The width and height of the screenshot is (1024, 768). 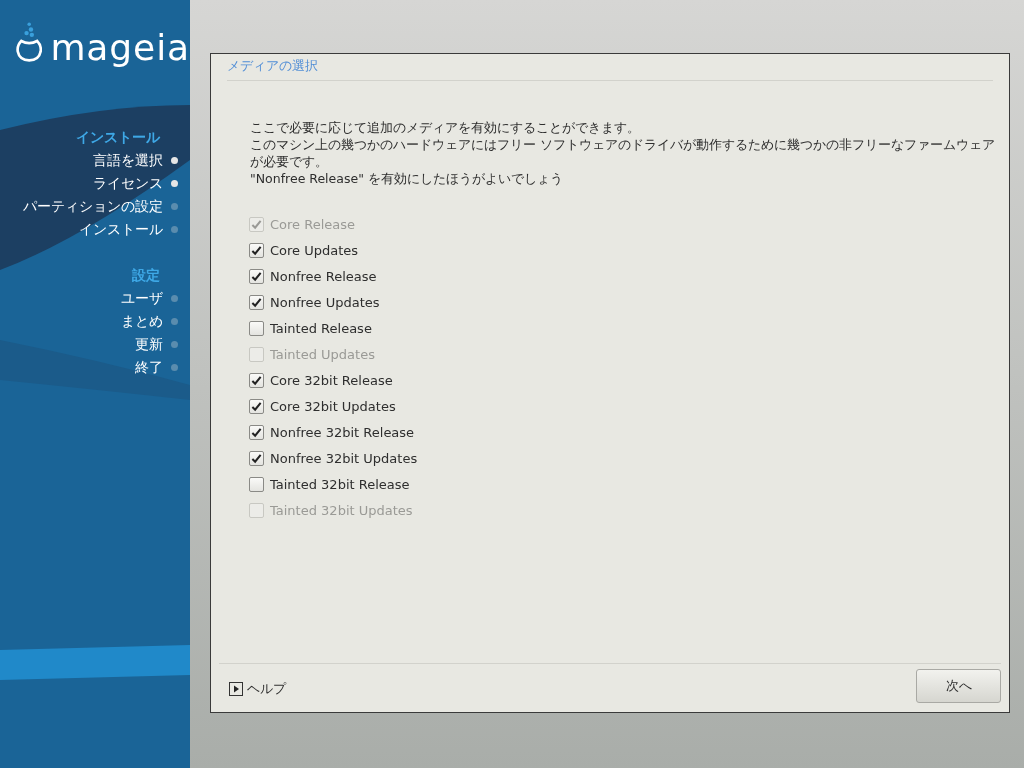 I want to click on description-text: ここで必要に応じて追加のメディアを有効にすることができます。, so click(x=445, y=127).